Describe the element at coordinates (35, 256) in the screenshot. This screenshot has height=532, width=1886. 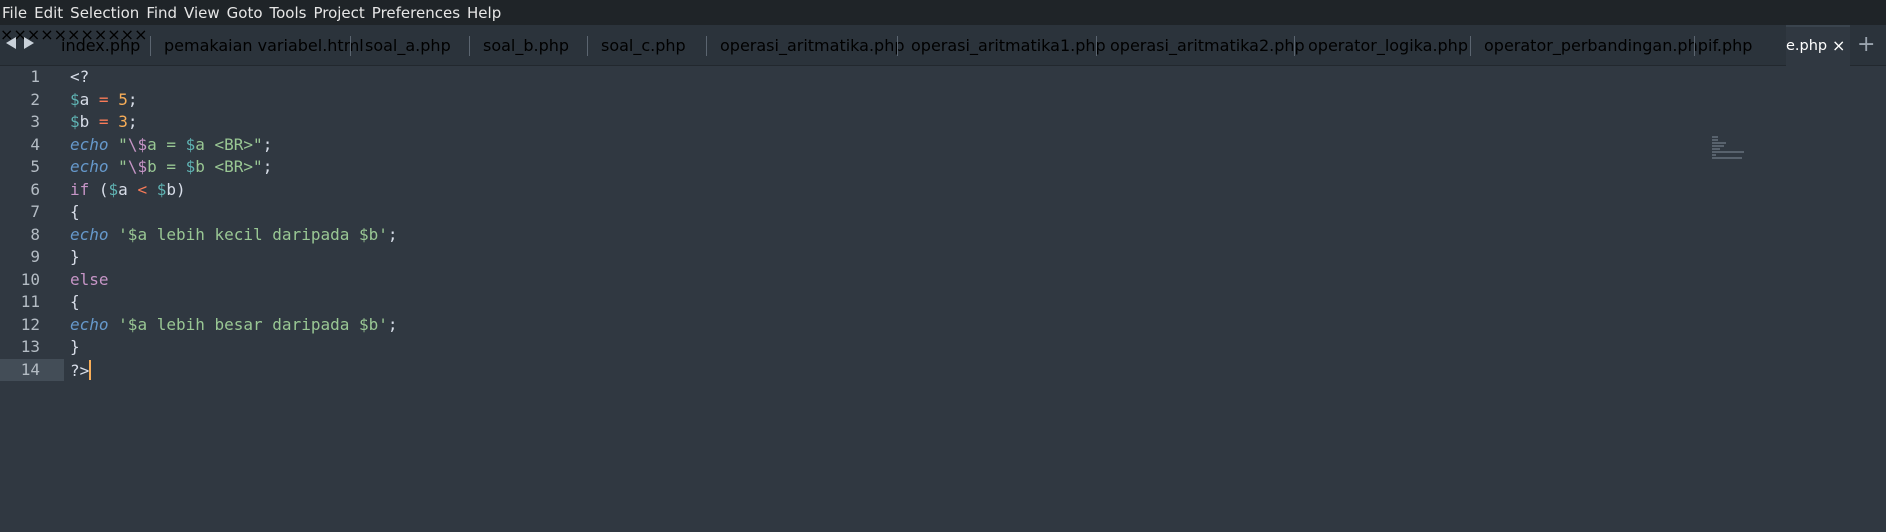
I see `line-number: 9` at that location.